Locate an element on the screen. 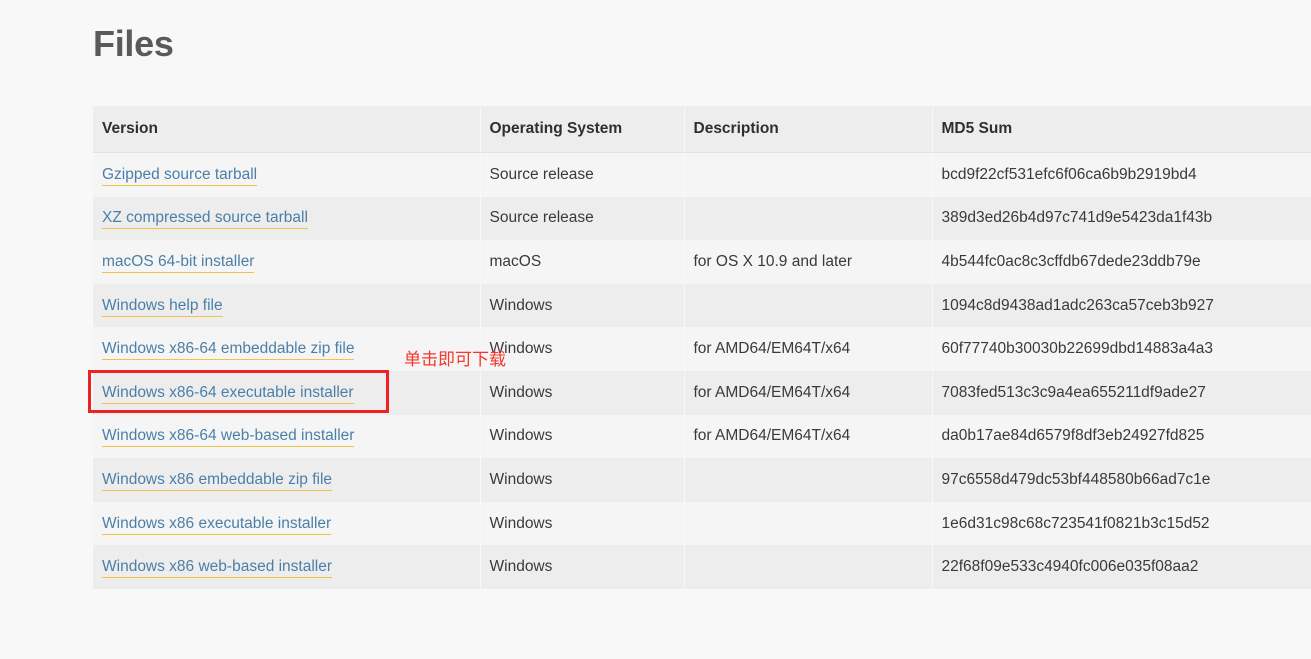 The width and height of the screenshot is (1311, 659). file-download-link: Windows x86-64 web-based installer is located at coordinates (228, 437).